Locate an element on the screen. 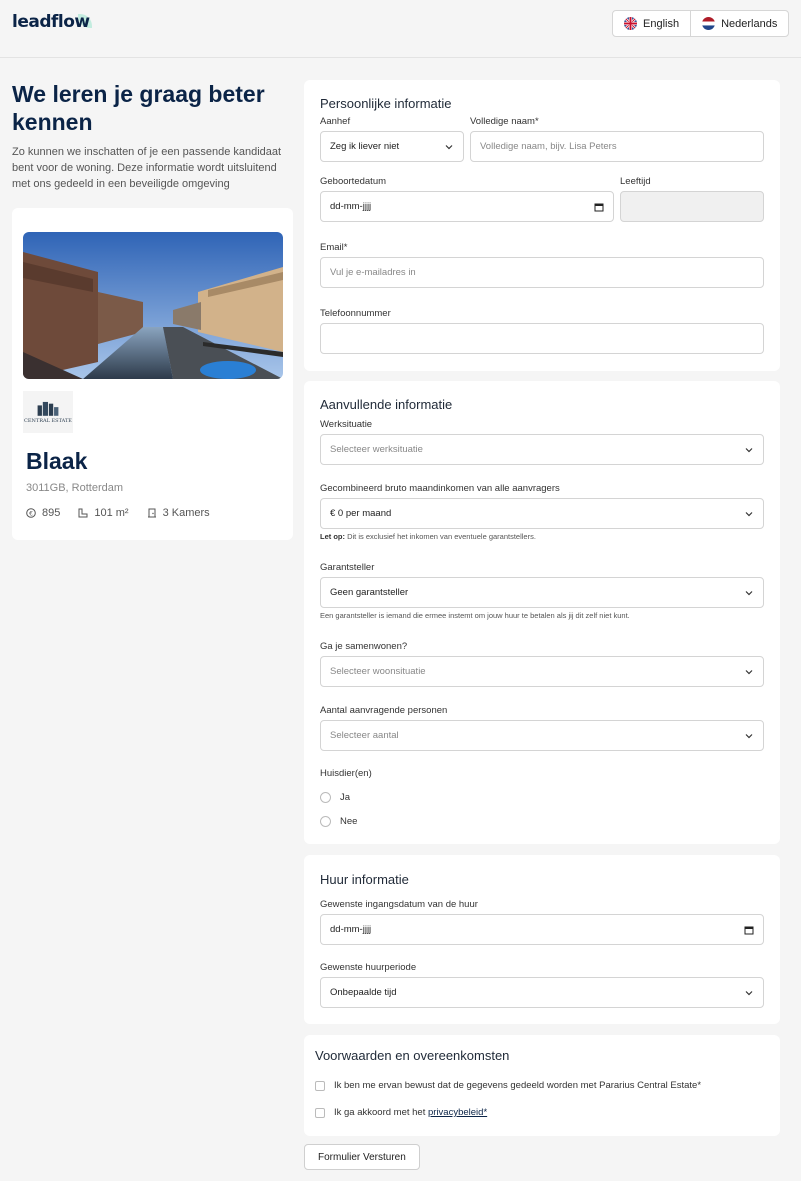 The height and width of the screenshot is (1181, 801). property-address: 3011GB, Rotterdam is located at coordinates (75, 488).